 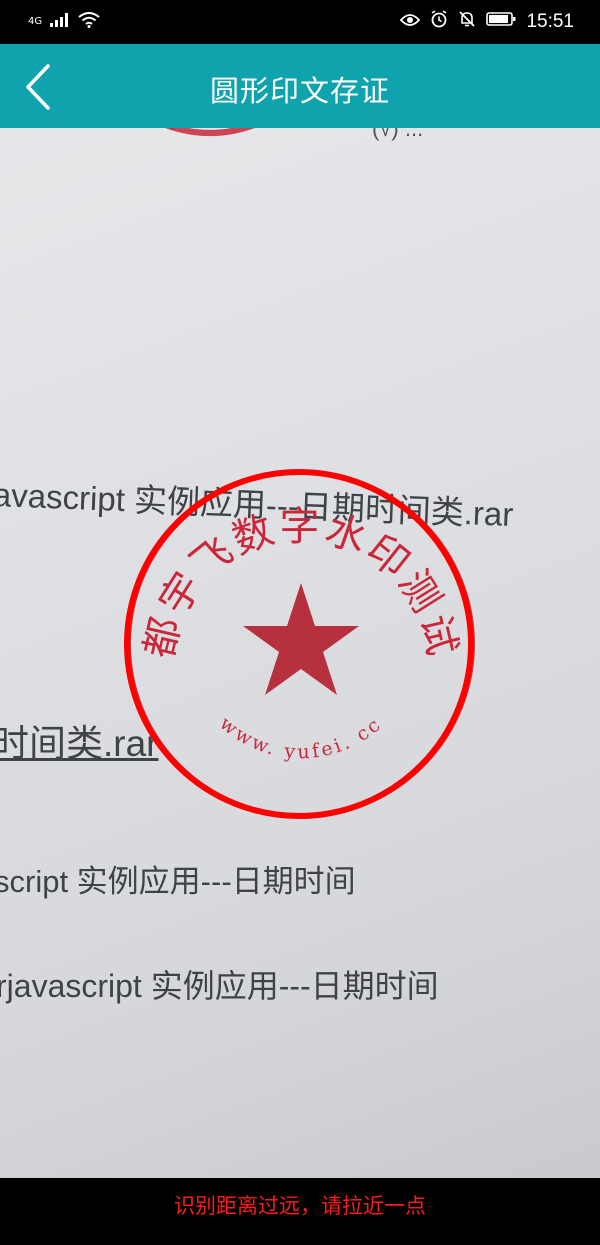 I want to click on alarm-icon, so click(x=439, y=21).